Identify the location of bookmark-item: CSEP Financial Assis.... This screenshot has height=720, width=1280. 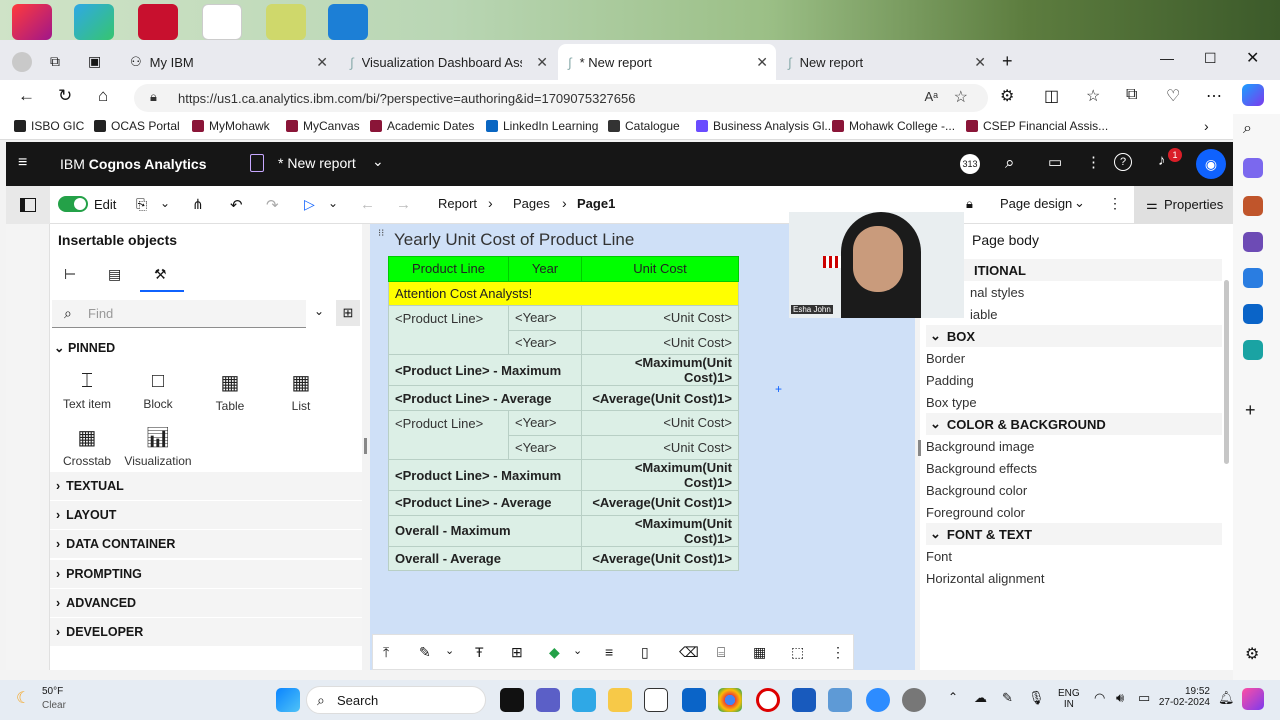
(1037, 126).